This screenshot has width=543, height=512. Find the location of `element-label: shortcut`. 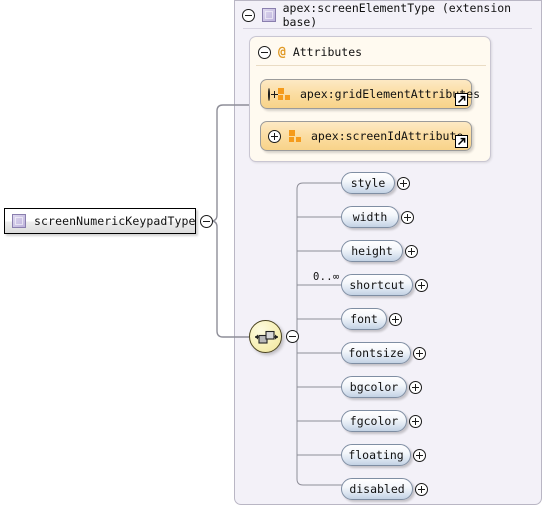

element-label: shortcut is located at coordinates (377, 285).